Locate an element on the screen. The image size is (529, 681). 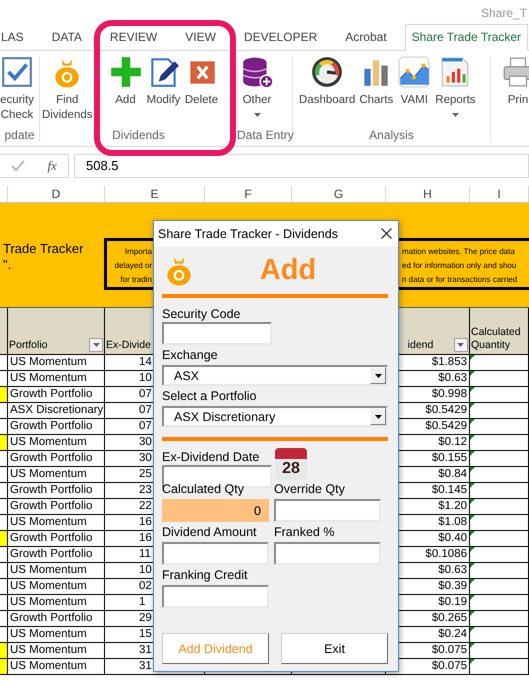
column-header: E is located at coordinates (155, 194).